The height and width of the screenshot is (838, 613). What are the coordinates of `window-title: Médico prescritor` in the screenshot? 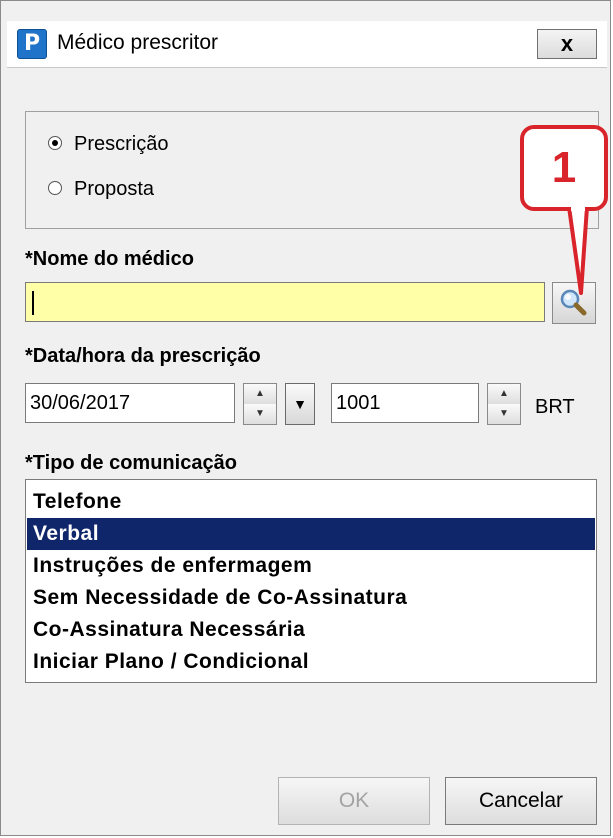 It's located at (138, 42).